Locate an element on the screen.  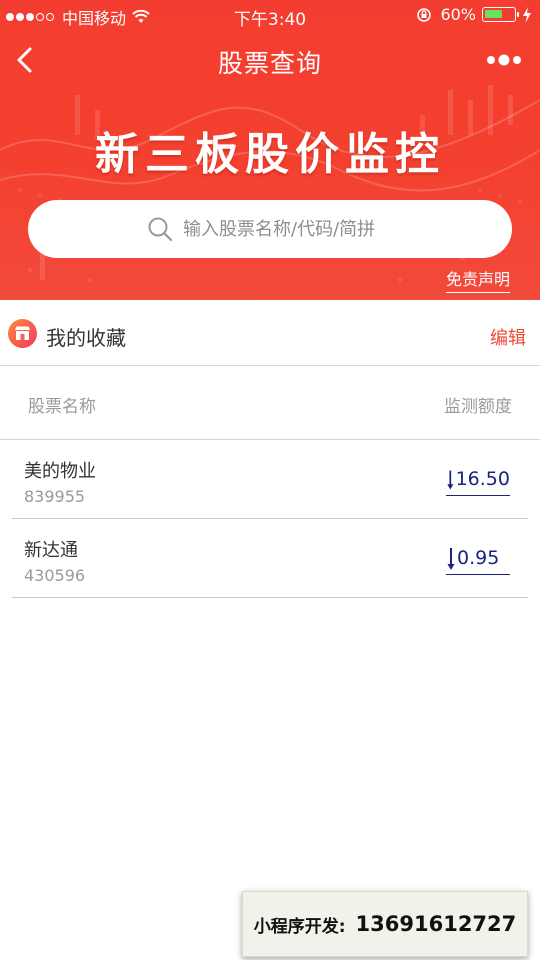
search-input is located at coordinates (288, 229).